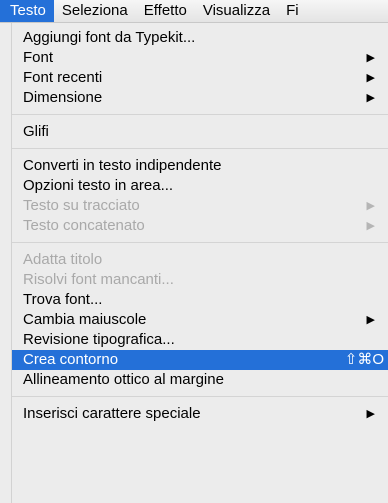 The height and width of the screenshot is (503, 388). What do you see at coordinates (36, 131) in the screenshot?
I see `menu-item-label: Glifi` at bounding box center [36, 131].